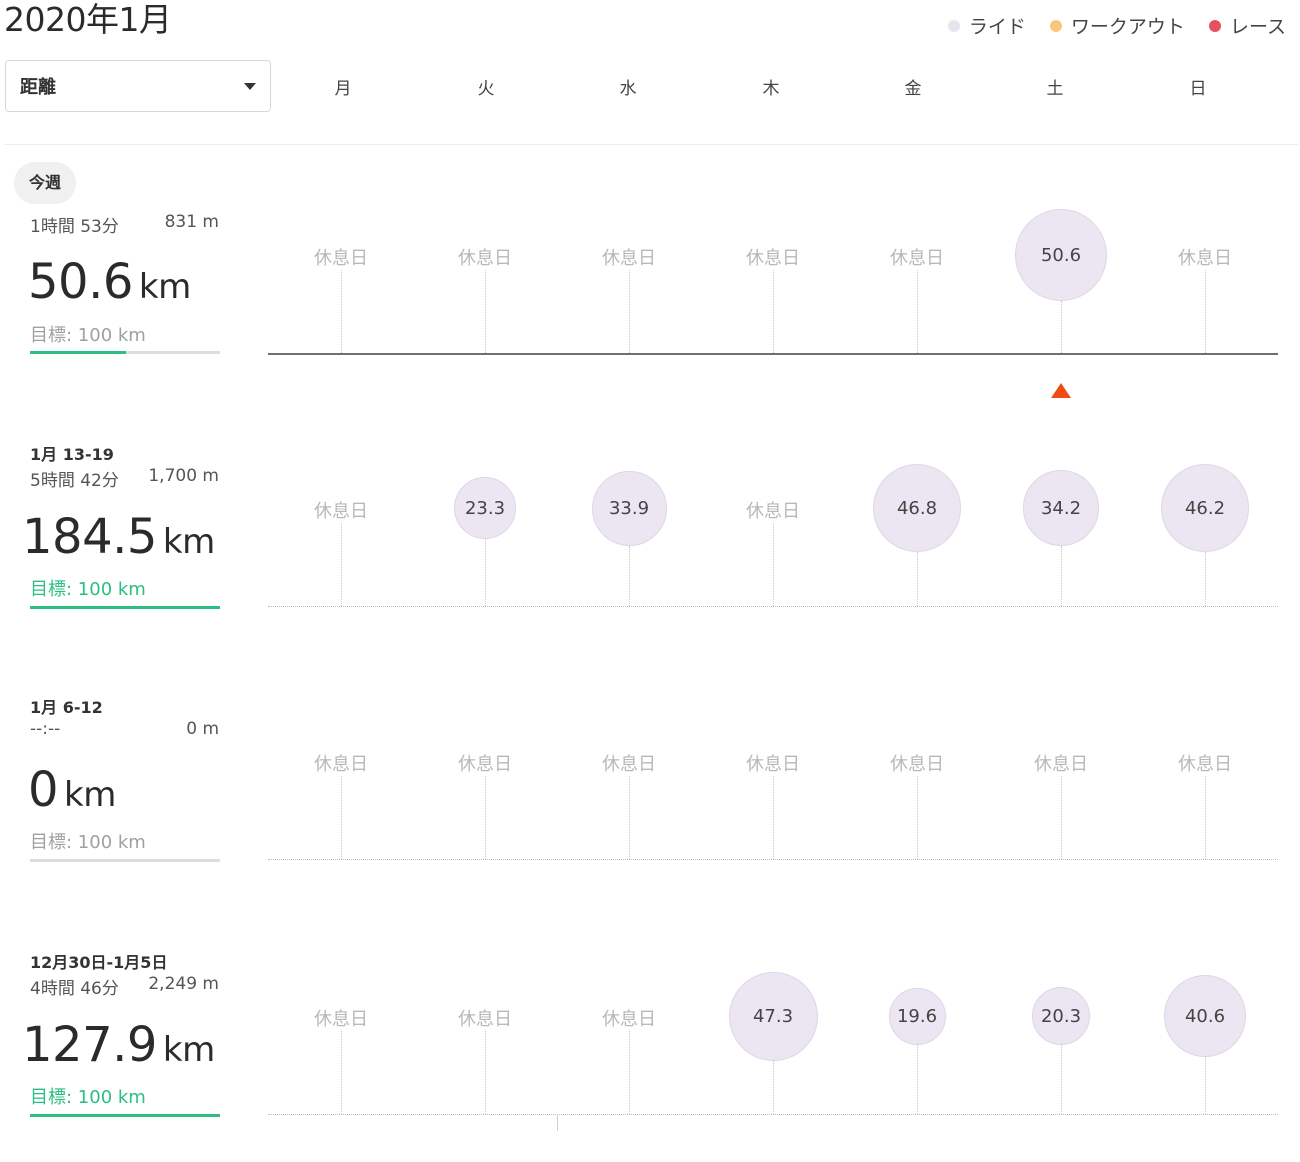  What do you see at coordinates (485, 508) in the screenshot?
I see `ride-bubble: 23.3` at bounding box center [485, 508].